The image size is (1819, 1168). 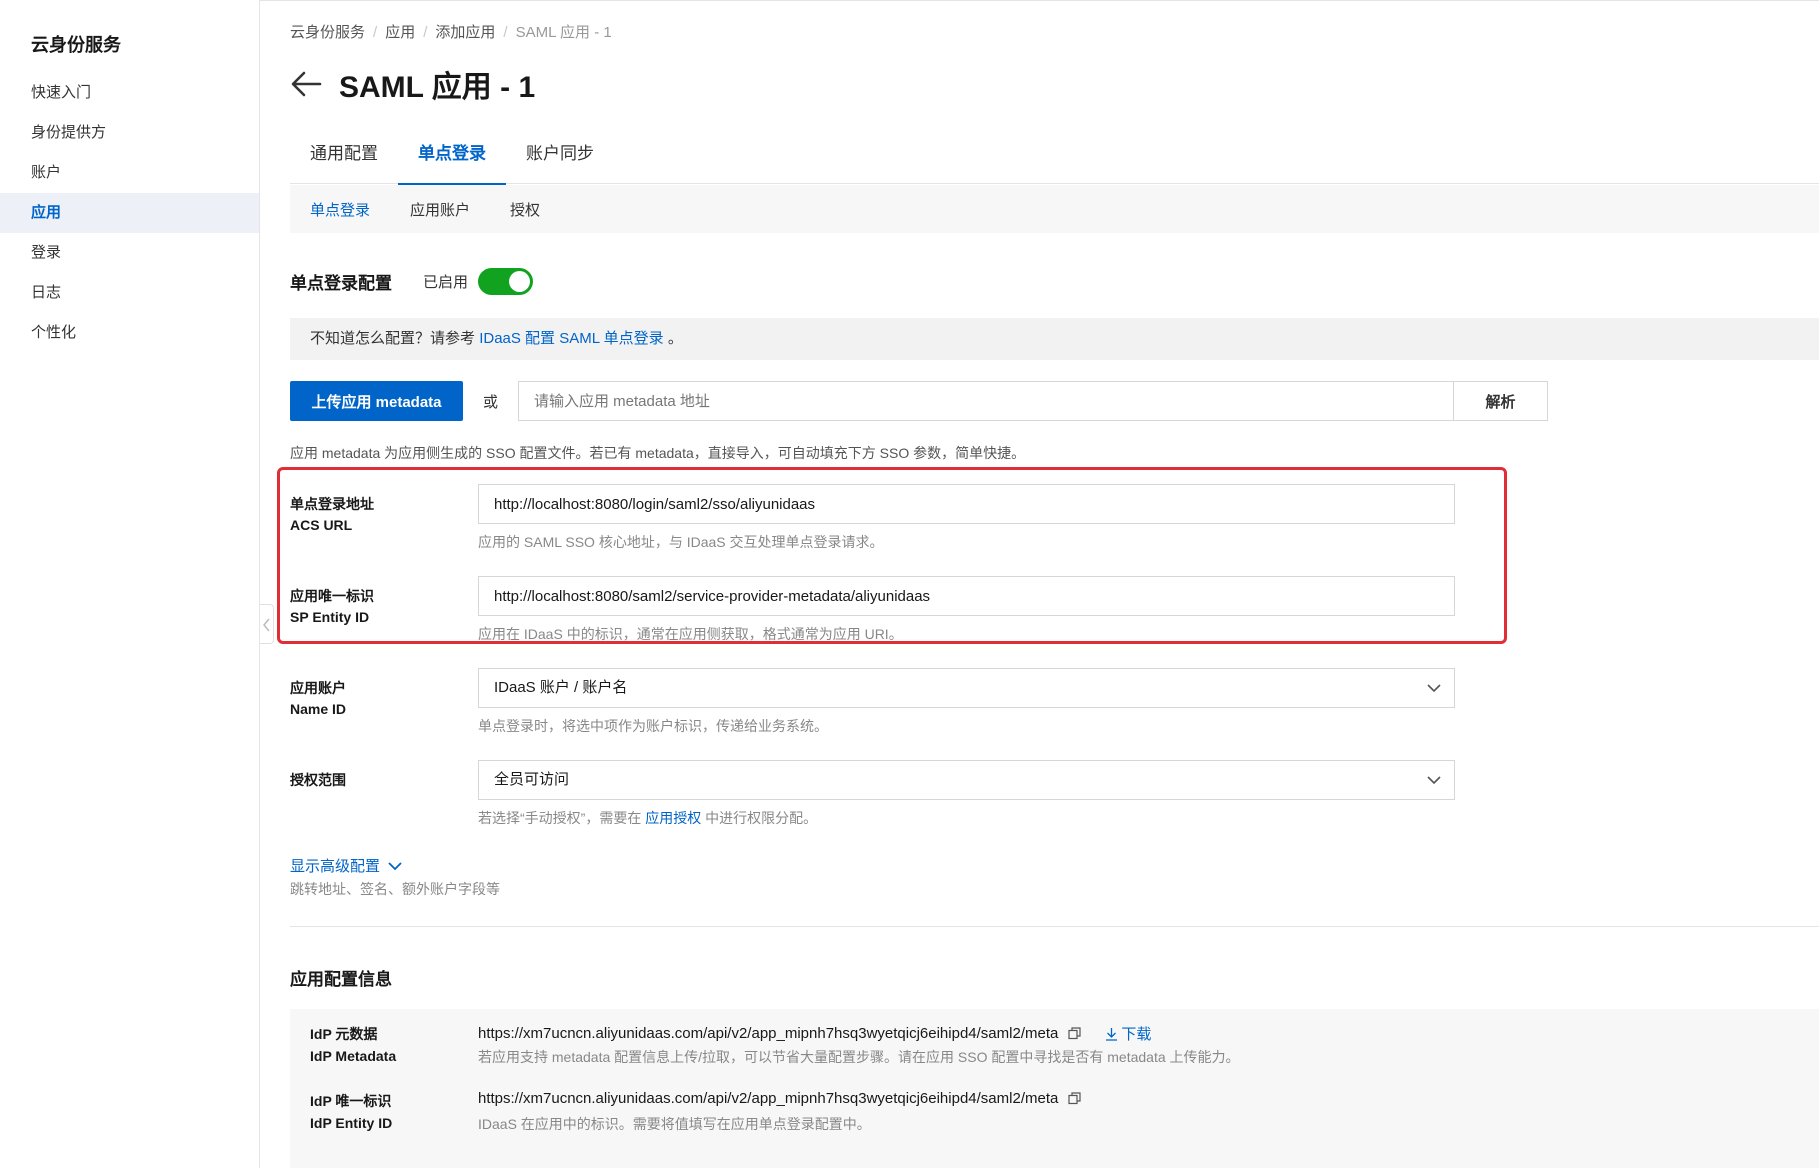 I want to click on auth-scope-help: 若选择“手动授权”，需要在 应用授权 中进行权限分配。, so click(x=647, y=818).